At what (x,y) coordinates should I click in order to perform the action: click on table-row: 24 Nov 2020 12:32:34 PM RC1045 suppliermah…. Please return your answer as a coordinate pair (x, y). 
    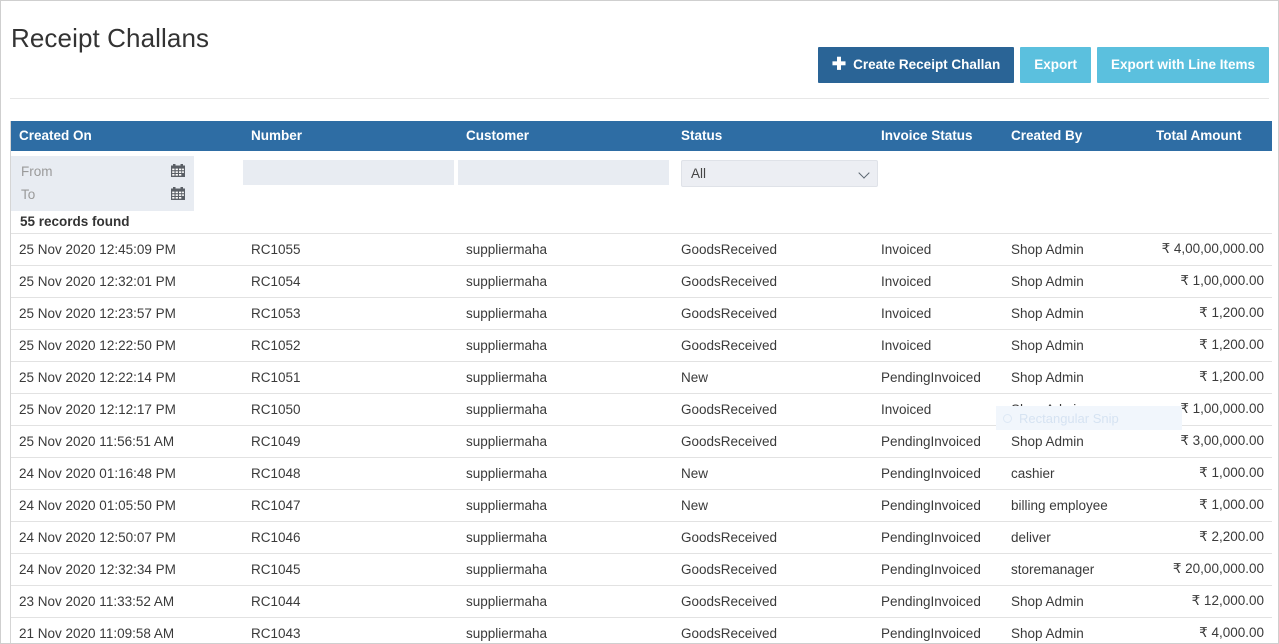
    Looking at the image, I should click on (641, 569).